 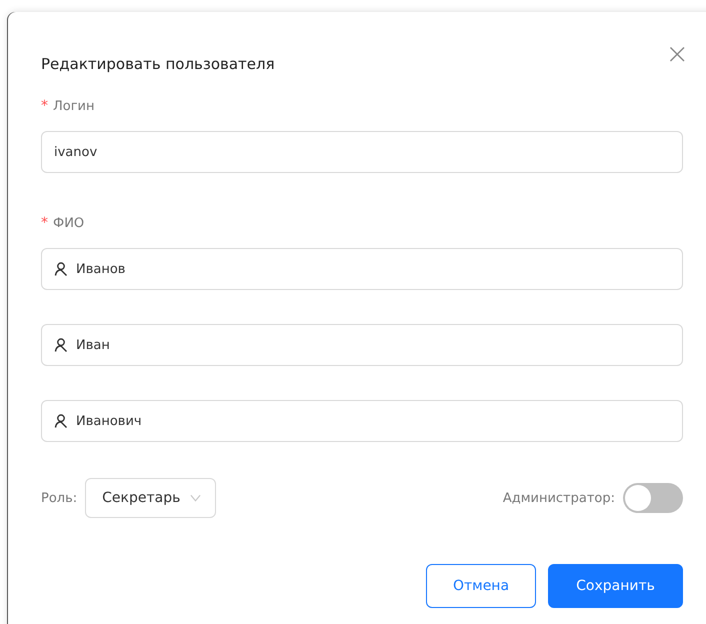 What do you see at coordinates (481, 586) in the screenshot?
I see `cancel-button: Отмена` at bounding box center [481, 586].